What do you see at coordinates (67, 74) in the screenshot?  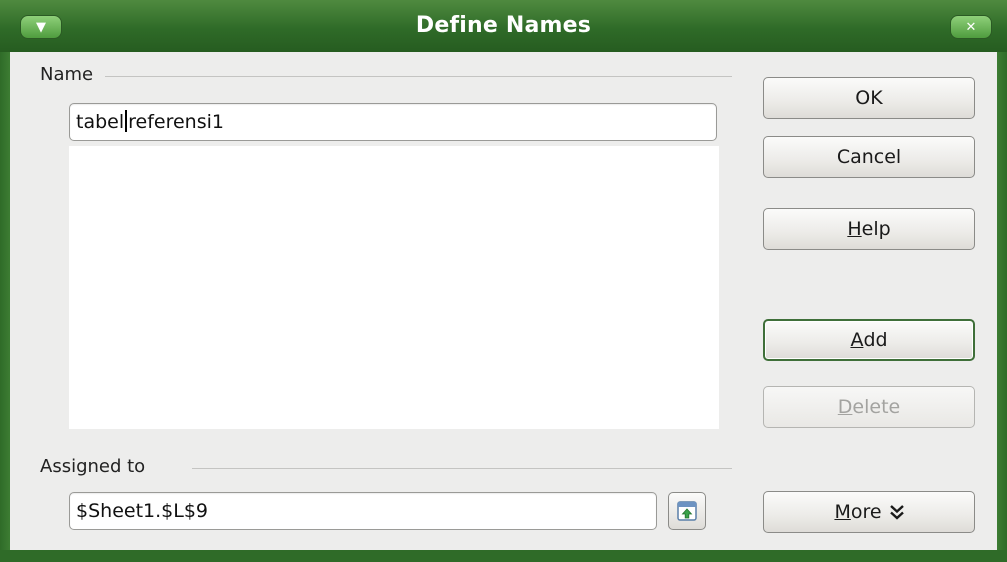 I see `name-section-label: Name` at bounding box center [67, 74].